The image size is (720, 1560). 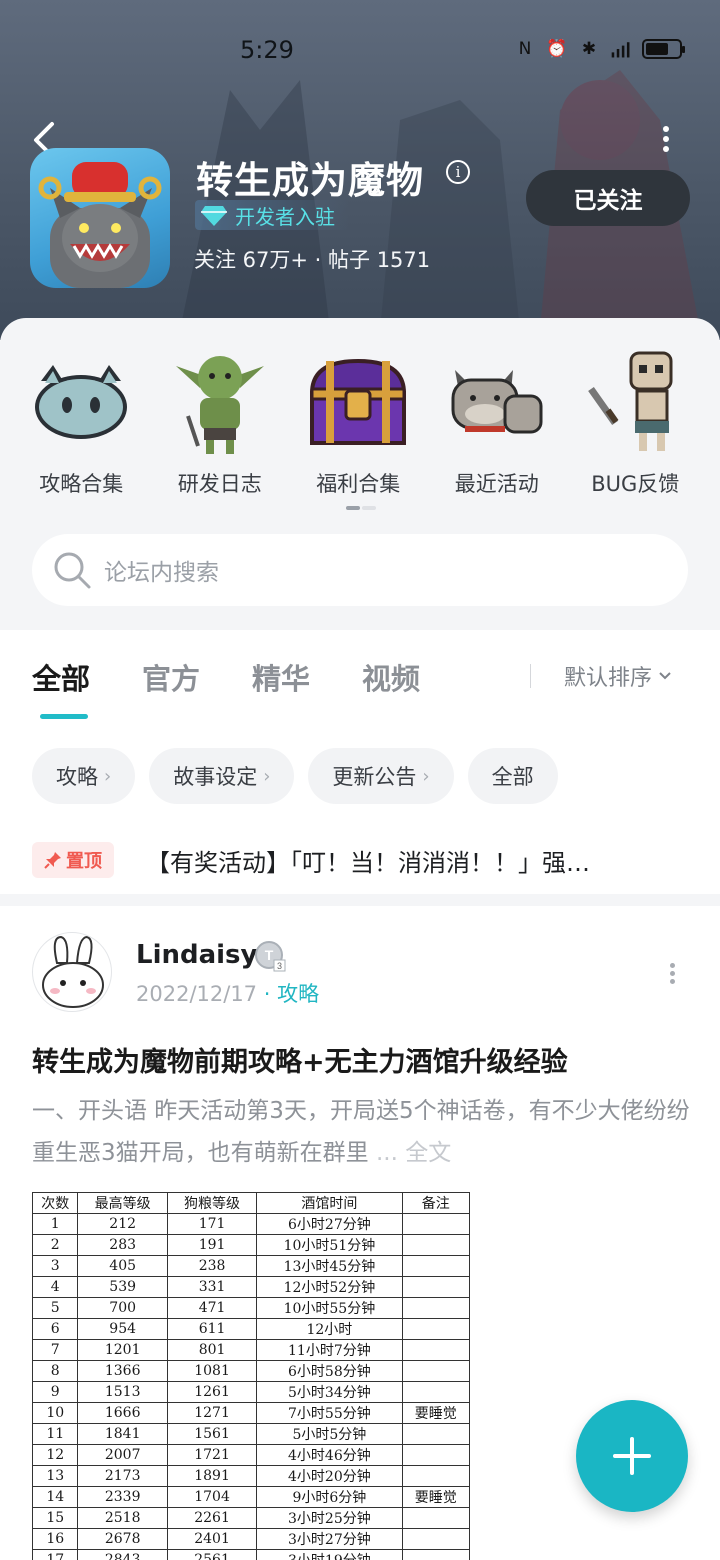 I want to click on tab-video: 视频, so click(x=391, y=677).